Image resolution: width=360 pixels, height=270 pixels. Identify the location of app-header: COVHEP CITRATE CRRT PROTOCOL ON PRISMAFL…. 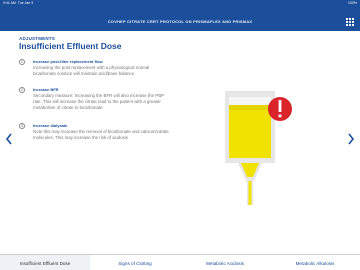
(180, 18).